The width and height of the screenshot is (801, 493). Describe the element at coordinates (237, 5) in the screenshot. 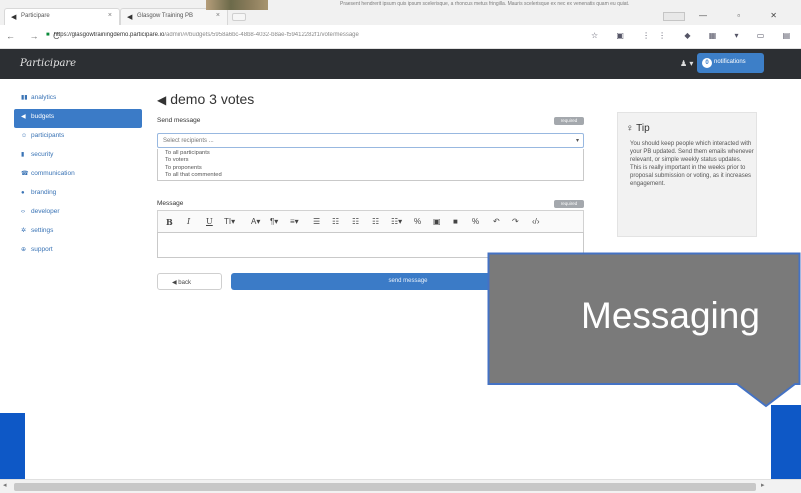

I see `banner-photo` at that location.